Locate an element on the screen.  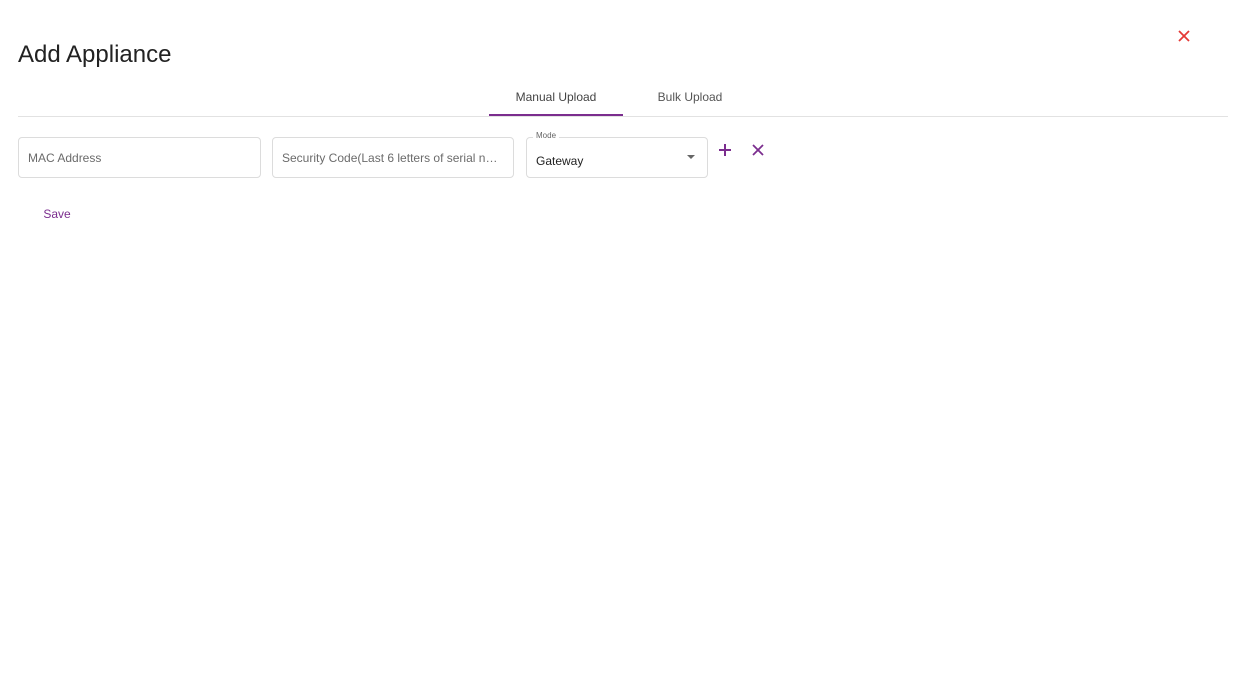
mac-address-input is located at coordinates (139, 157).